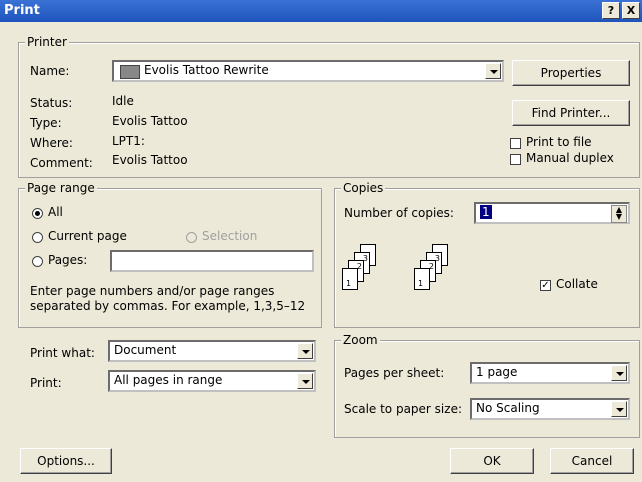  What do you see at coordinates (191, 237) in the screenshot?
I see `radio-selection` at bounding box center [191, 237].